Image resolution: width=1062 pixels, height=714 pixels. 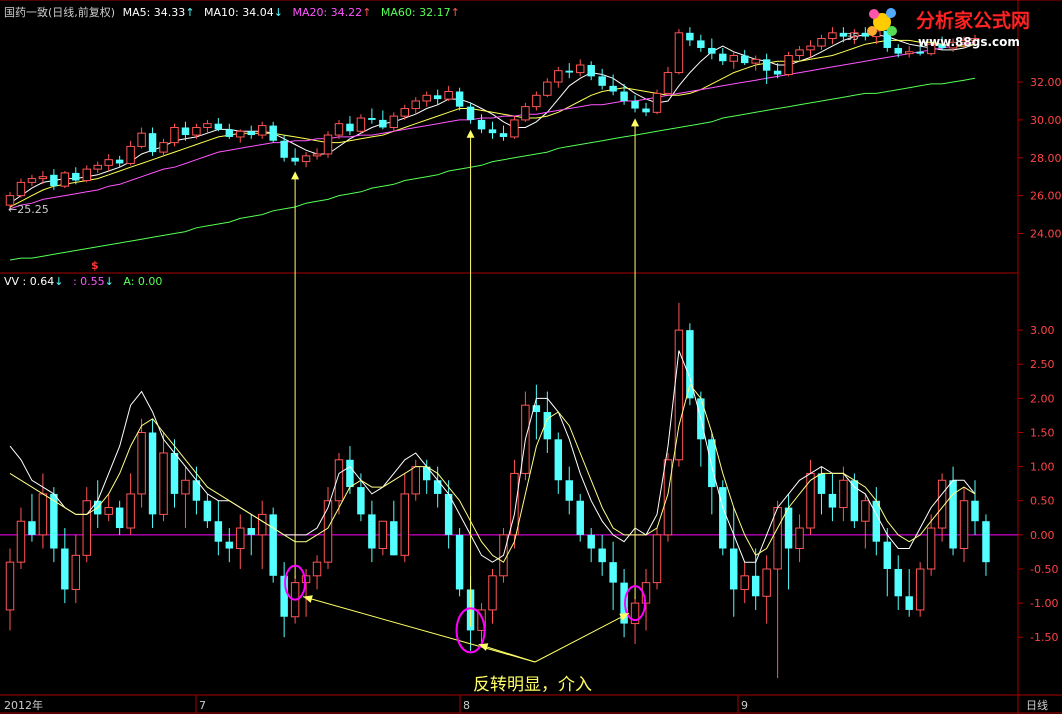 I want to click on watermark-brand: 分析家公式网, so click(x=973, y=20).